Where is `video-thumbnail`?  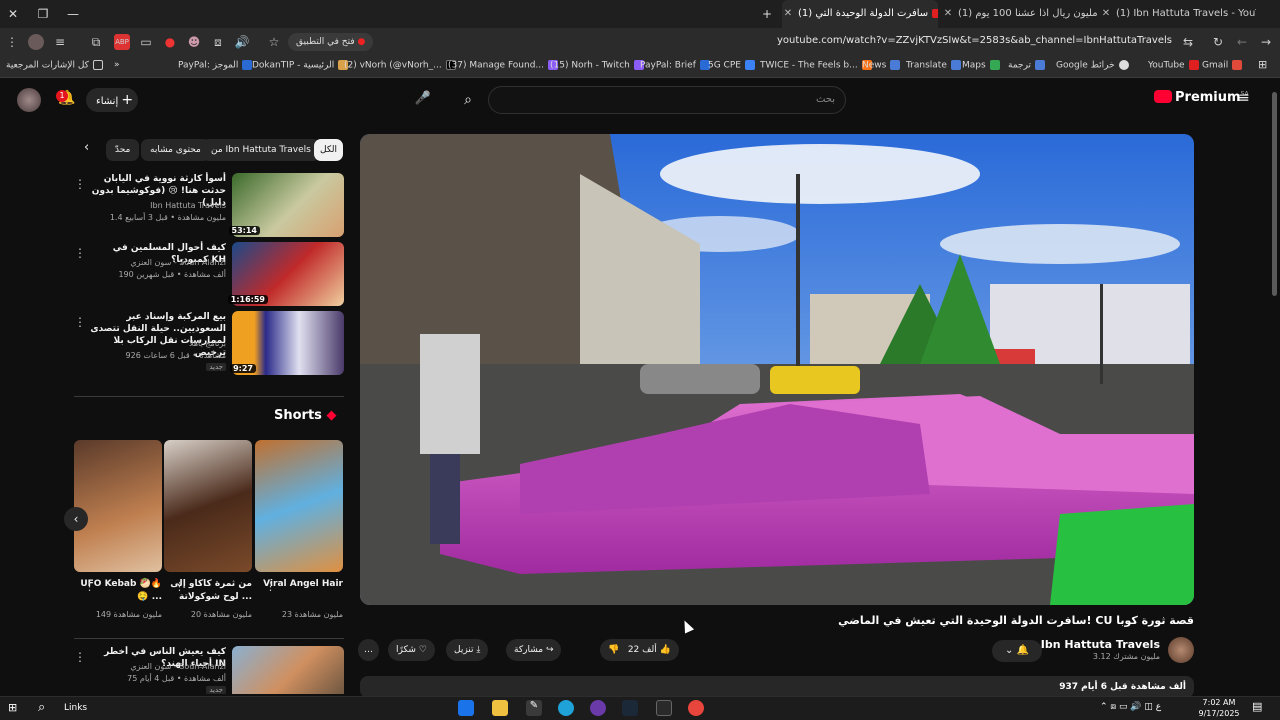 video-thumbnail is located at coordinates (288, 670).